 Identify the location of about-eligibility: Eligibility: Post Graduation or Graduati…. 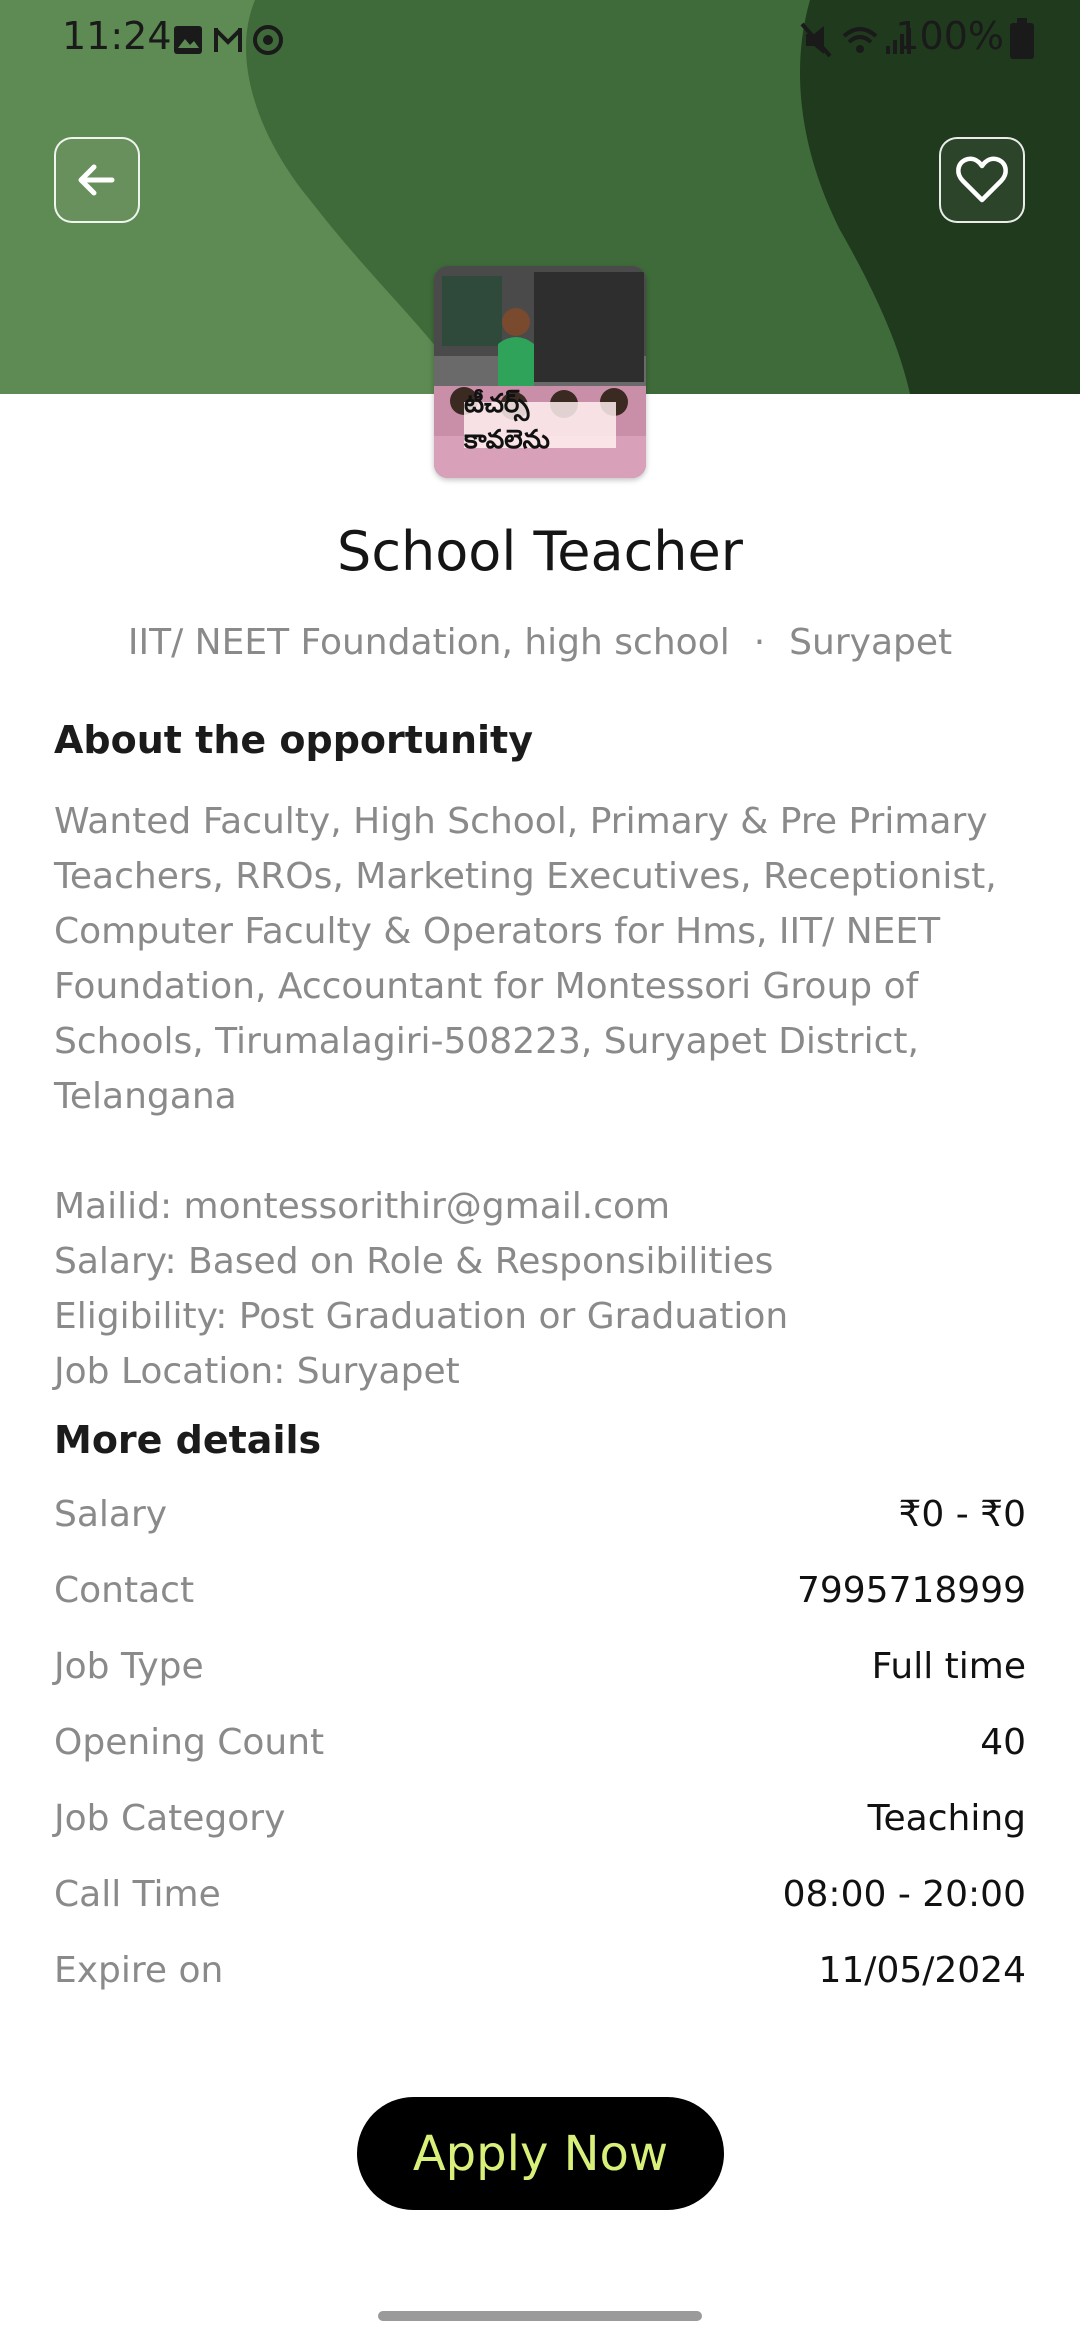
(421, 1316).